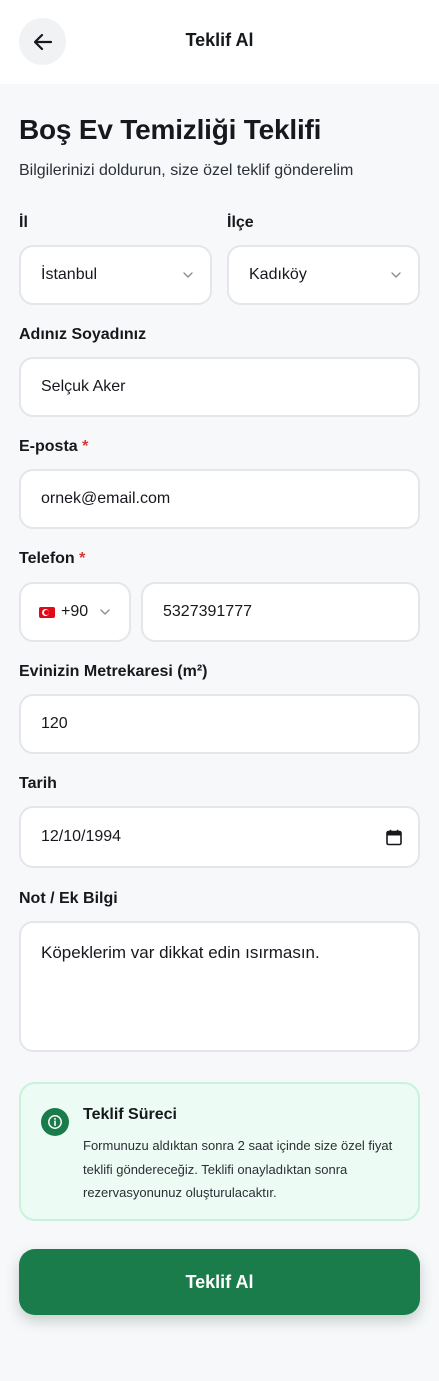  What do you see at coordinates (54, 723) in the screenshot?
I see `area-input-value: 120` at bounding box center [54, 723].